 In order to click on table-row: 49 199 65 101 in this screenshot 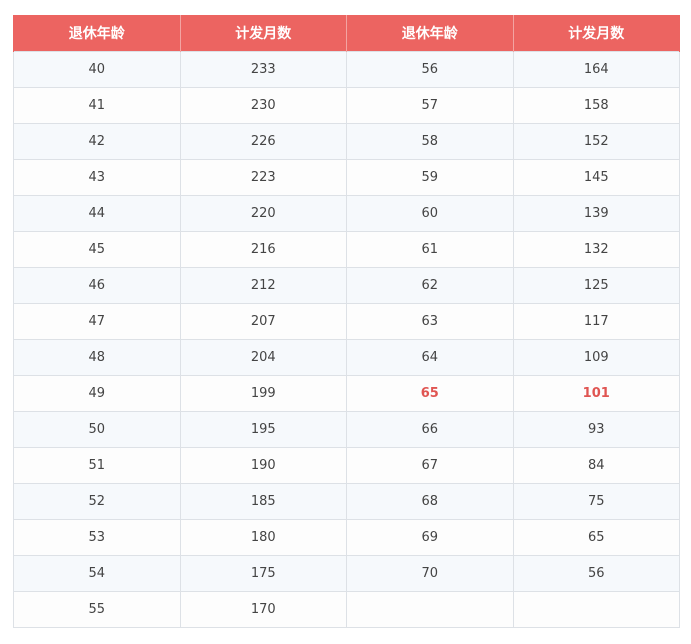, I will do `click(346, 393)`.